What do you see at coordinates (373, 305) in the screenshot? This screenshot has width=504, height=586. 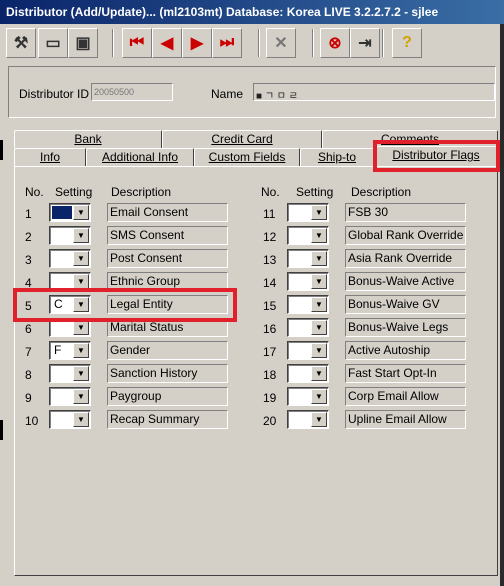 I see `flag-row: 15 ▼ Bonus-Waive GV` at bounding box center [373, 305].